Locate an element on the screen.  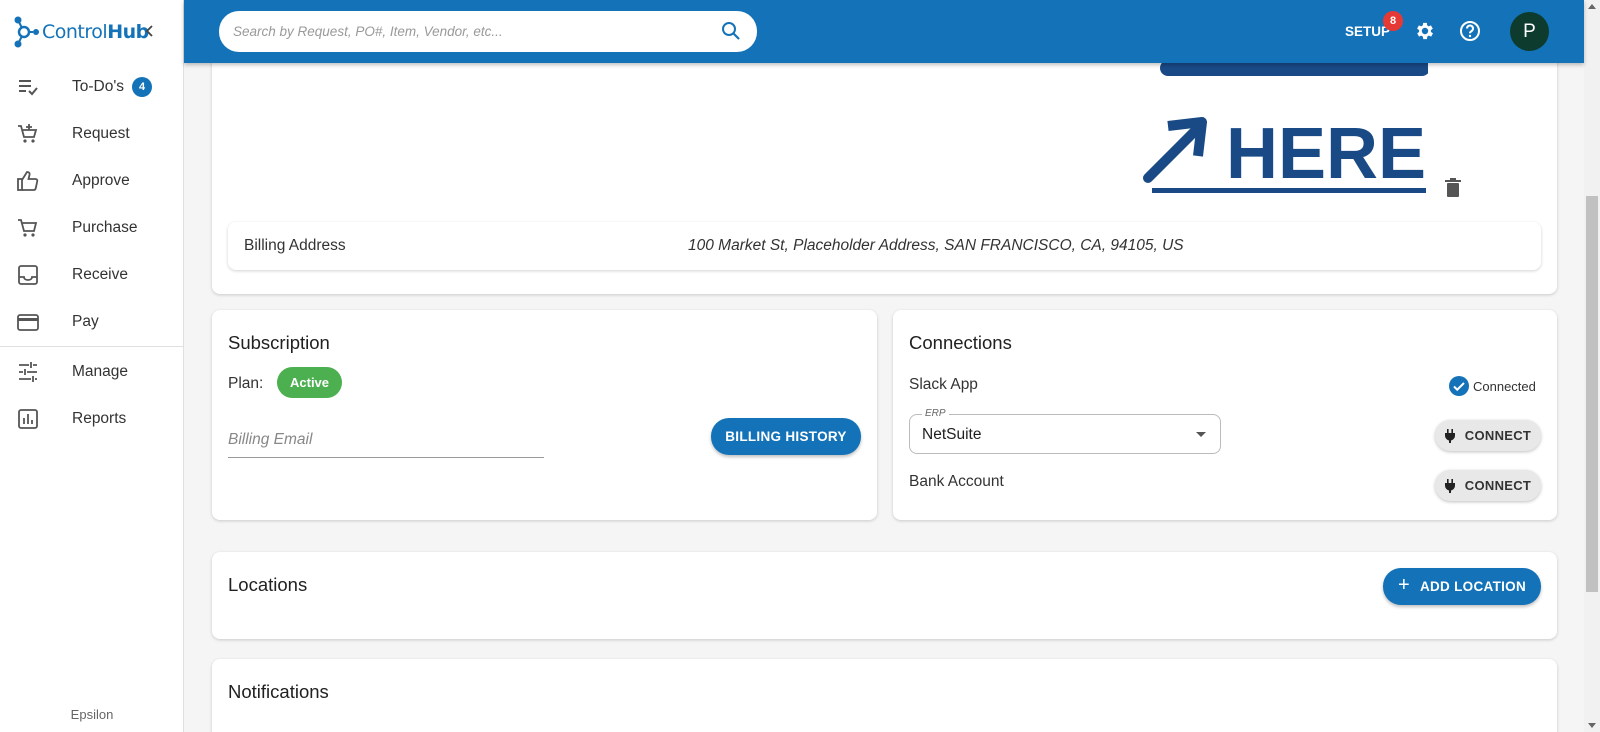
sidebar-item-approve: Approve is located at coordinates (91, 180).